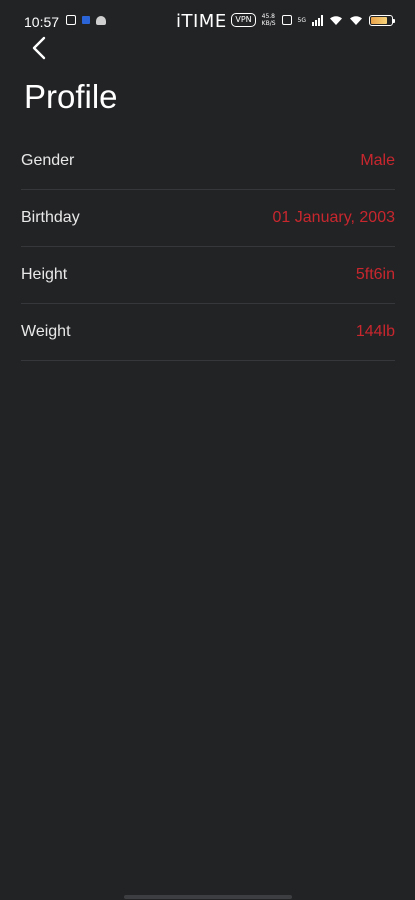  I want to click on network-type: 5G, so click(301, 20).